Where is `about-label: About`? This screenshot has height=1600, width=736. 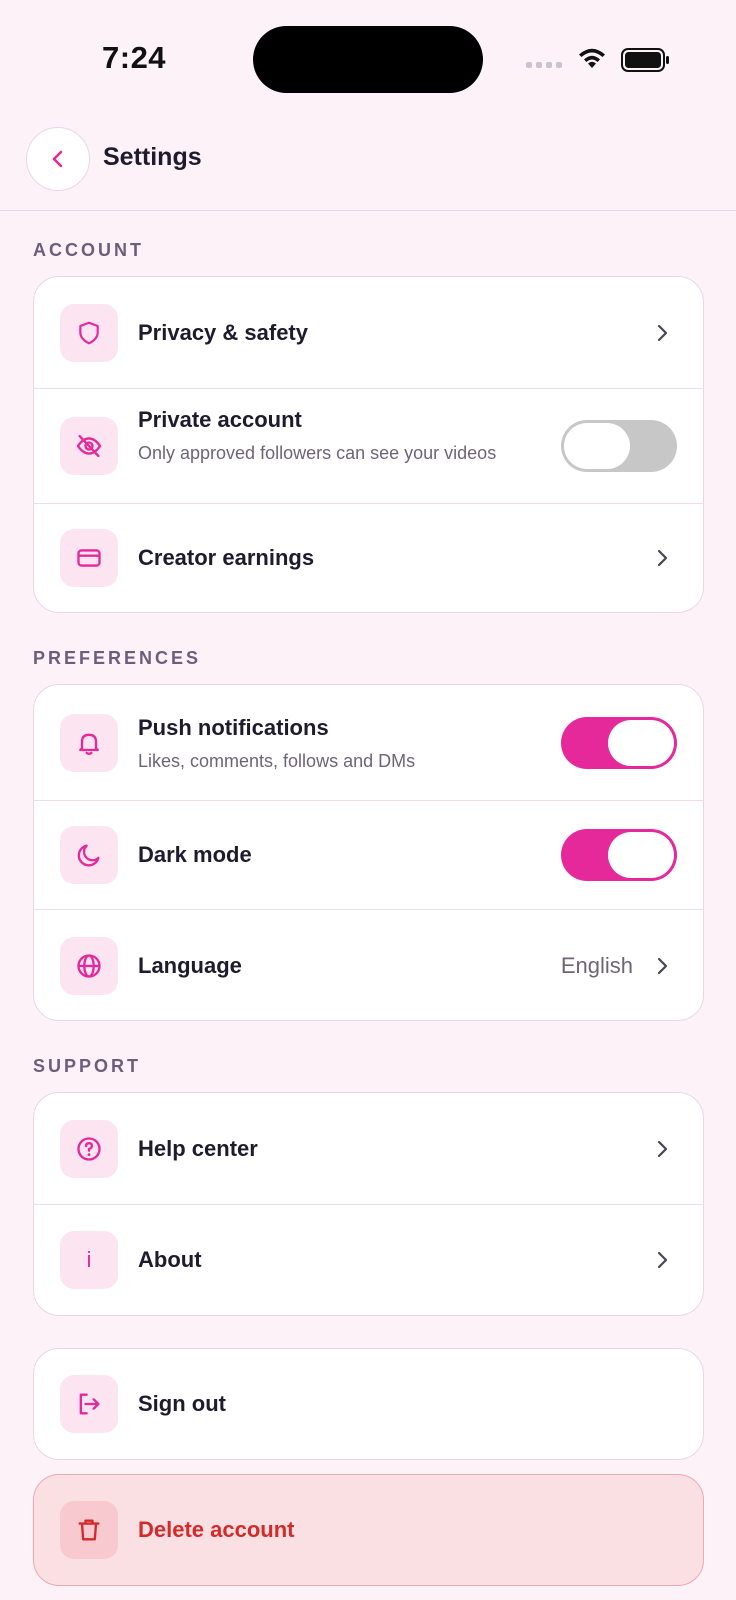 about-label: About is located at coordinates (170, 1259).